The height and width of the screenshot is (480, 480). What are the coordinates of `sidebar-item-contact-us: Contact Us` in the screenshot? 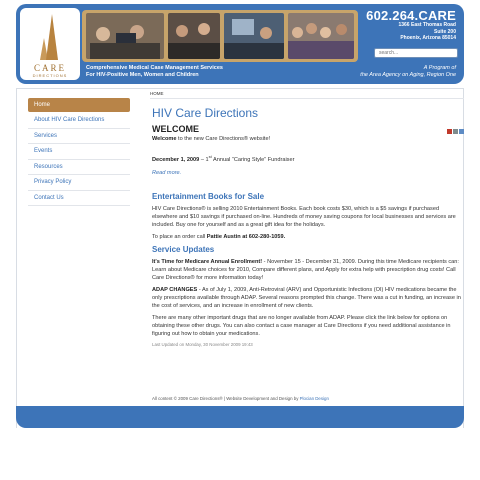 It's located at (79, 198).